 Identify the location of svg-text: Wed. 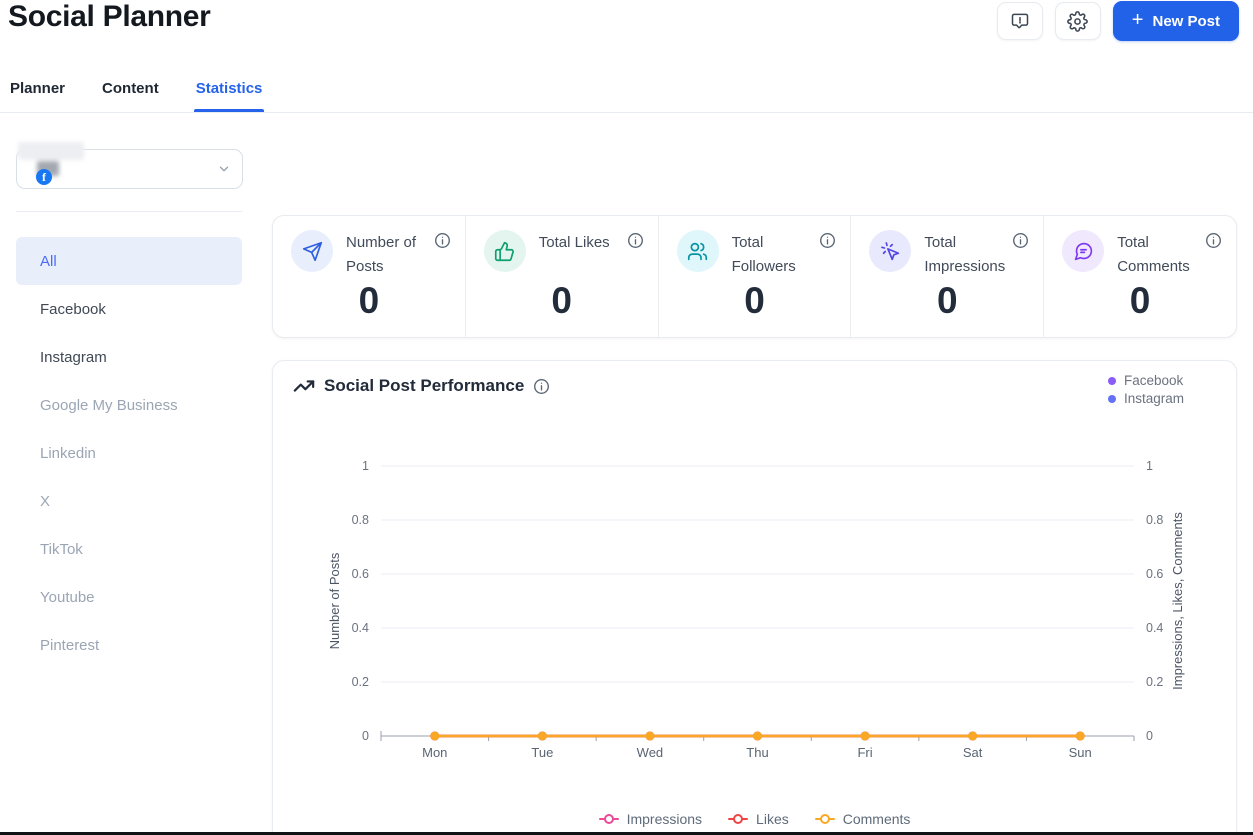
(650, 752).